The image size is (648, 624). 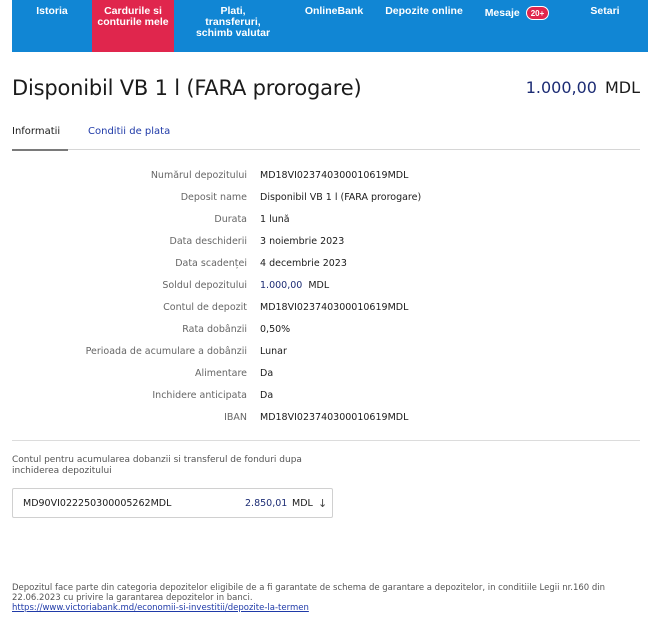 I want to click on detail-label: Perioada de acumulare a dobânzii, so click(x=166, y=351).